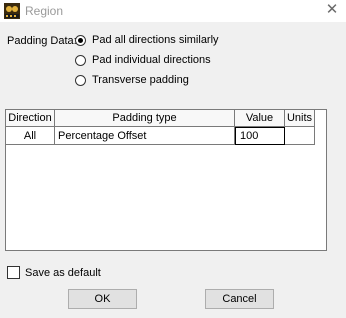 The height and width of the screenshot is (318, 346). What do you see at coordinates (151, 60) in the screenshot?
I see `radio-pad-individual-label: Pad individual directions` at bounding box center [151, 60].